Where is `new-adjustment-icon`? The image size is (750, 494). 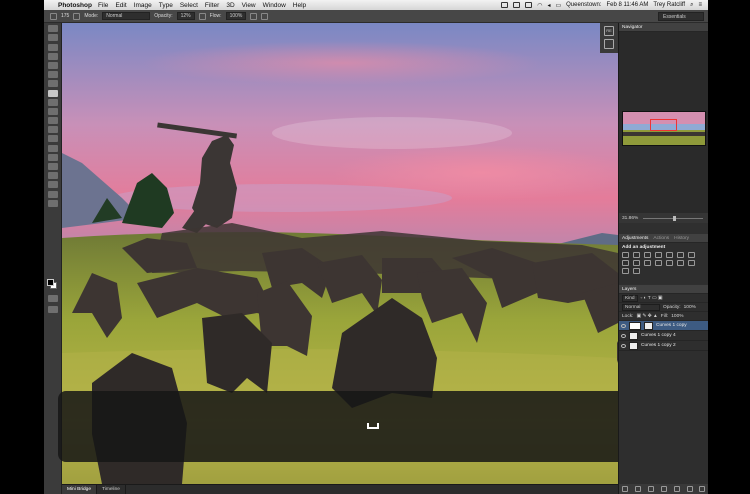 new-adjustment-icon is located at coordinates (663, 489).